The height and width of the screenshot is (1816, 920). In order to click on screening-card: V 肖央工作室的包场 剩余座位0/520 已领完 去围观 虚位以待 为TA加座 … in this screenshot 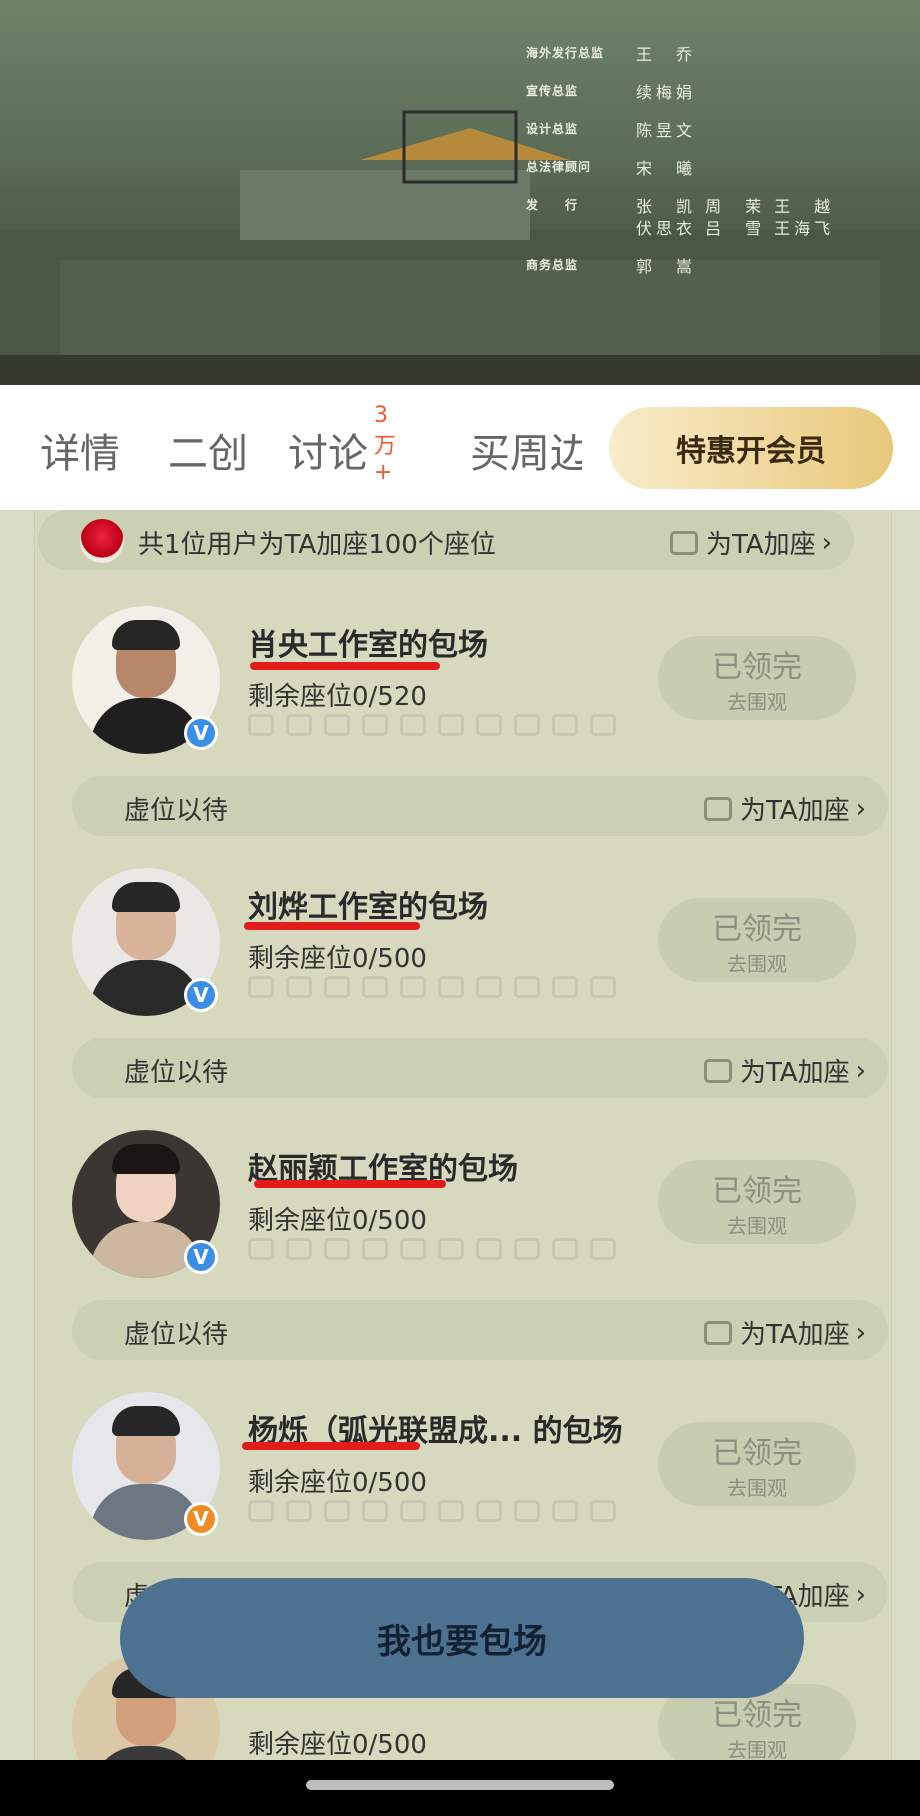, I will do `click(462, 737)`.